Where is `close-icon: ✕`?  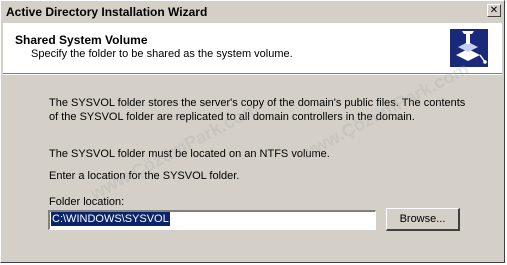 close-icon: ✕ is located at coordinates (494, 10).